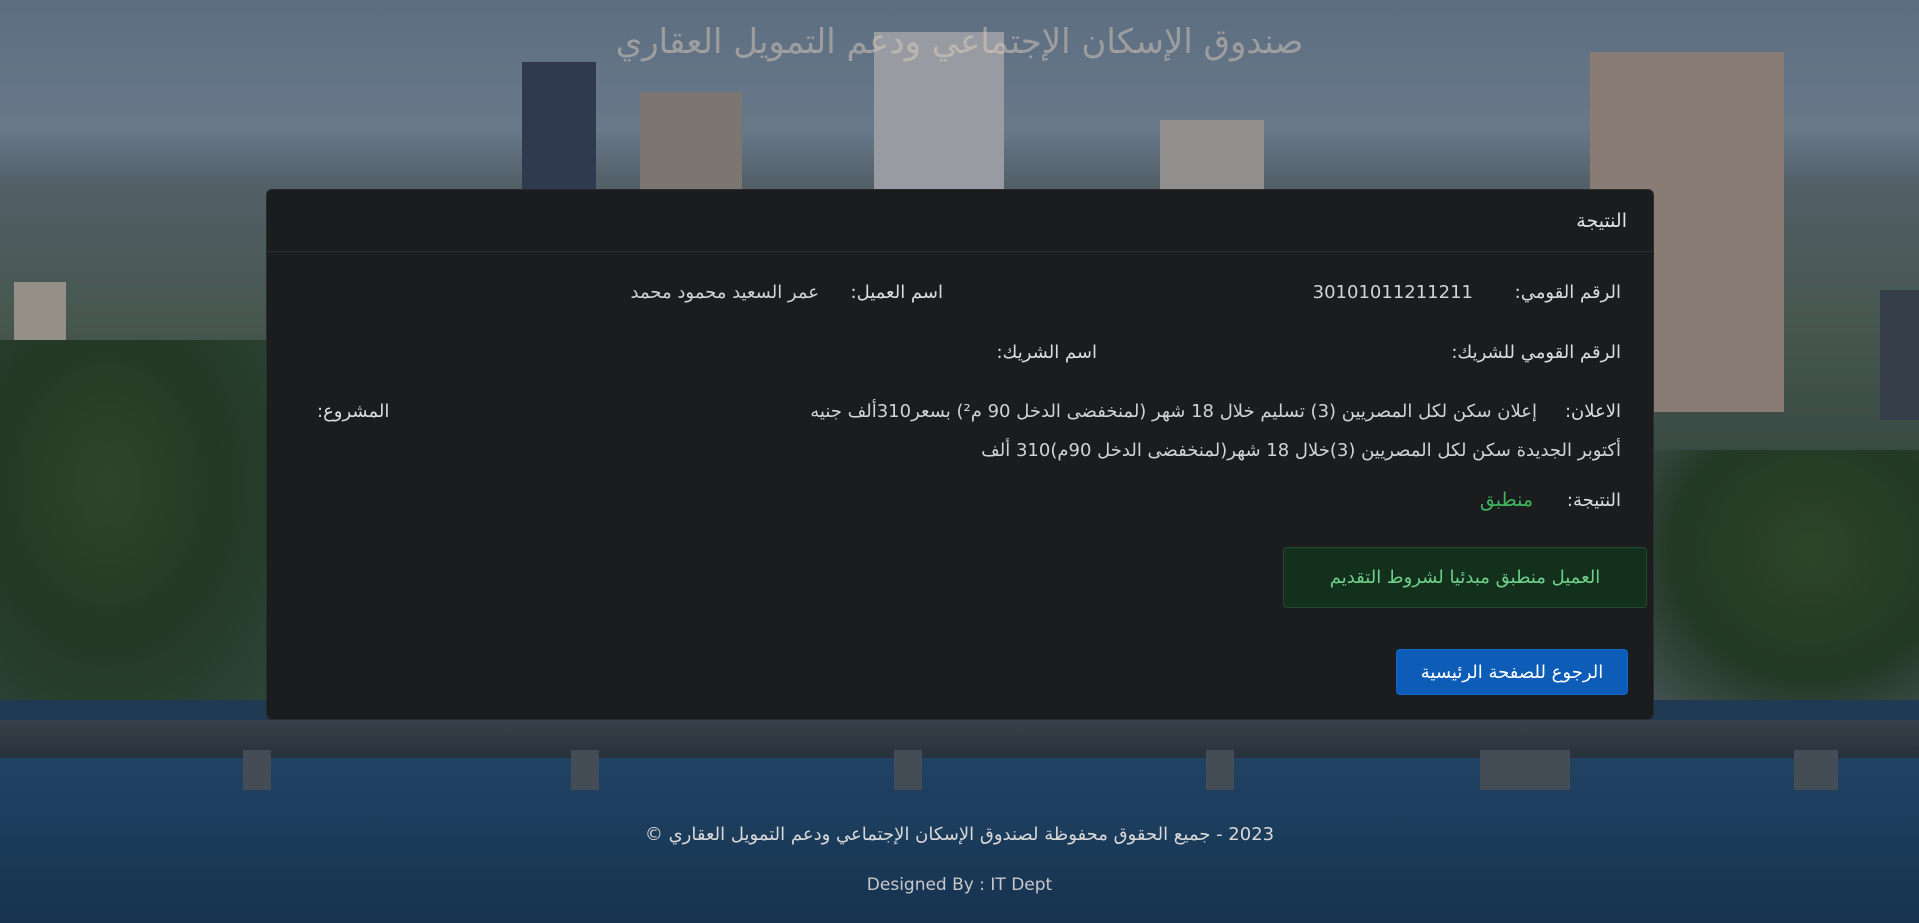  I want to click on result-label: النتيجة:, so click(1593, 500).